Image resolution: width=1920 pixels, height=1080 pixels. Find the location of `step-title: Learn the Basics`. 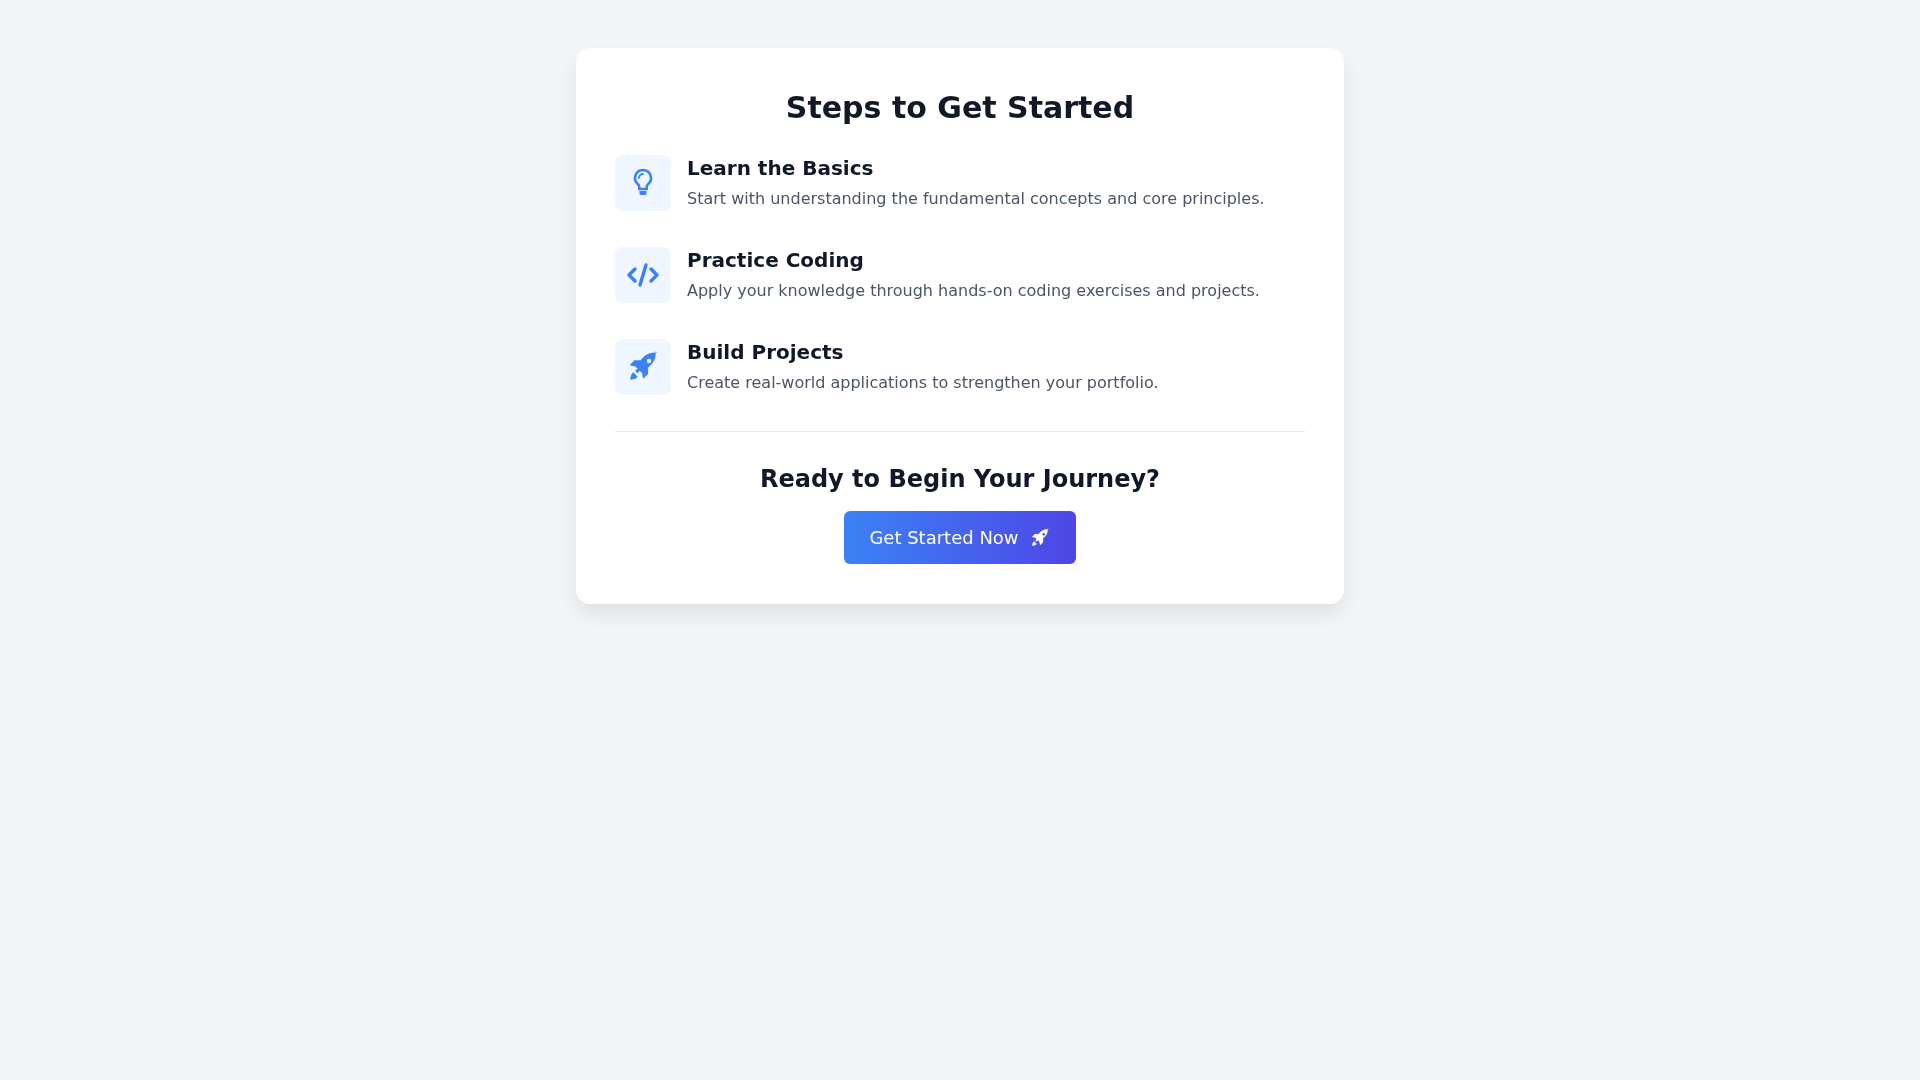

step-title: Learn the Basics is located at coordinates (781, 168).